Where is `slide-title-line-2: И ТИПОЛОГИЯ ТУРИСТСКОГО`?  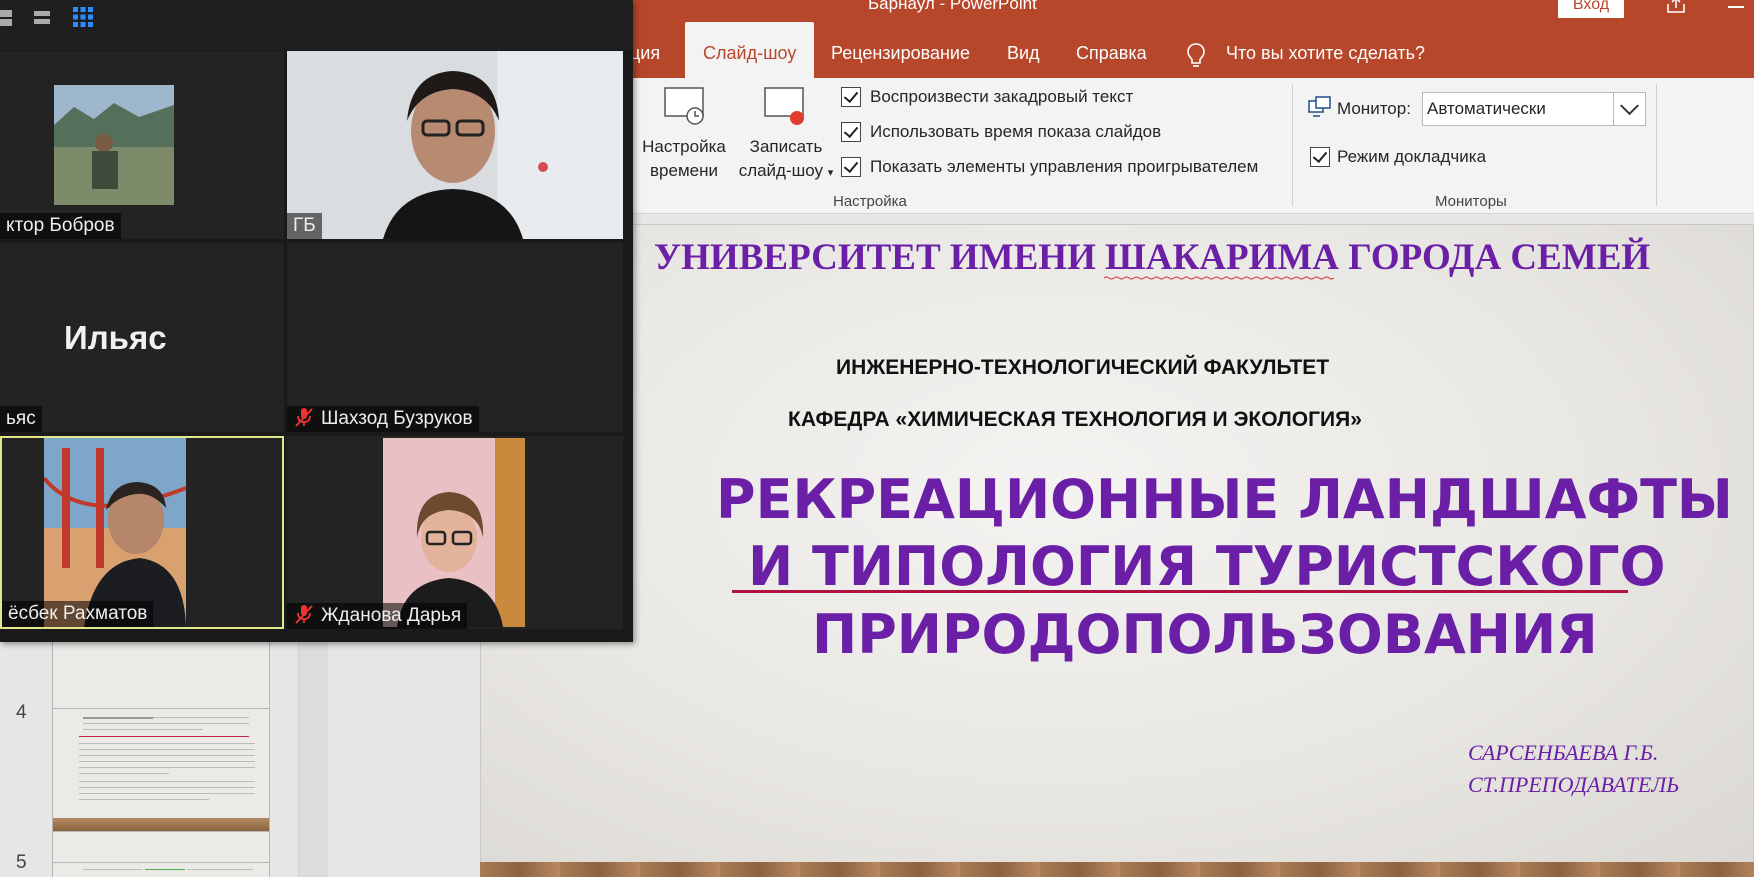 slide-title-line-2: И ТИПОЛОГИЯ ТУРИСТСКОГО is located at coordinates (1207, 566).